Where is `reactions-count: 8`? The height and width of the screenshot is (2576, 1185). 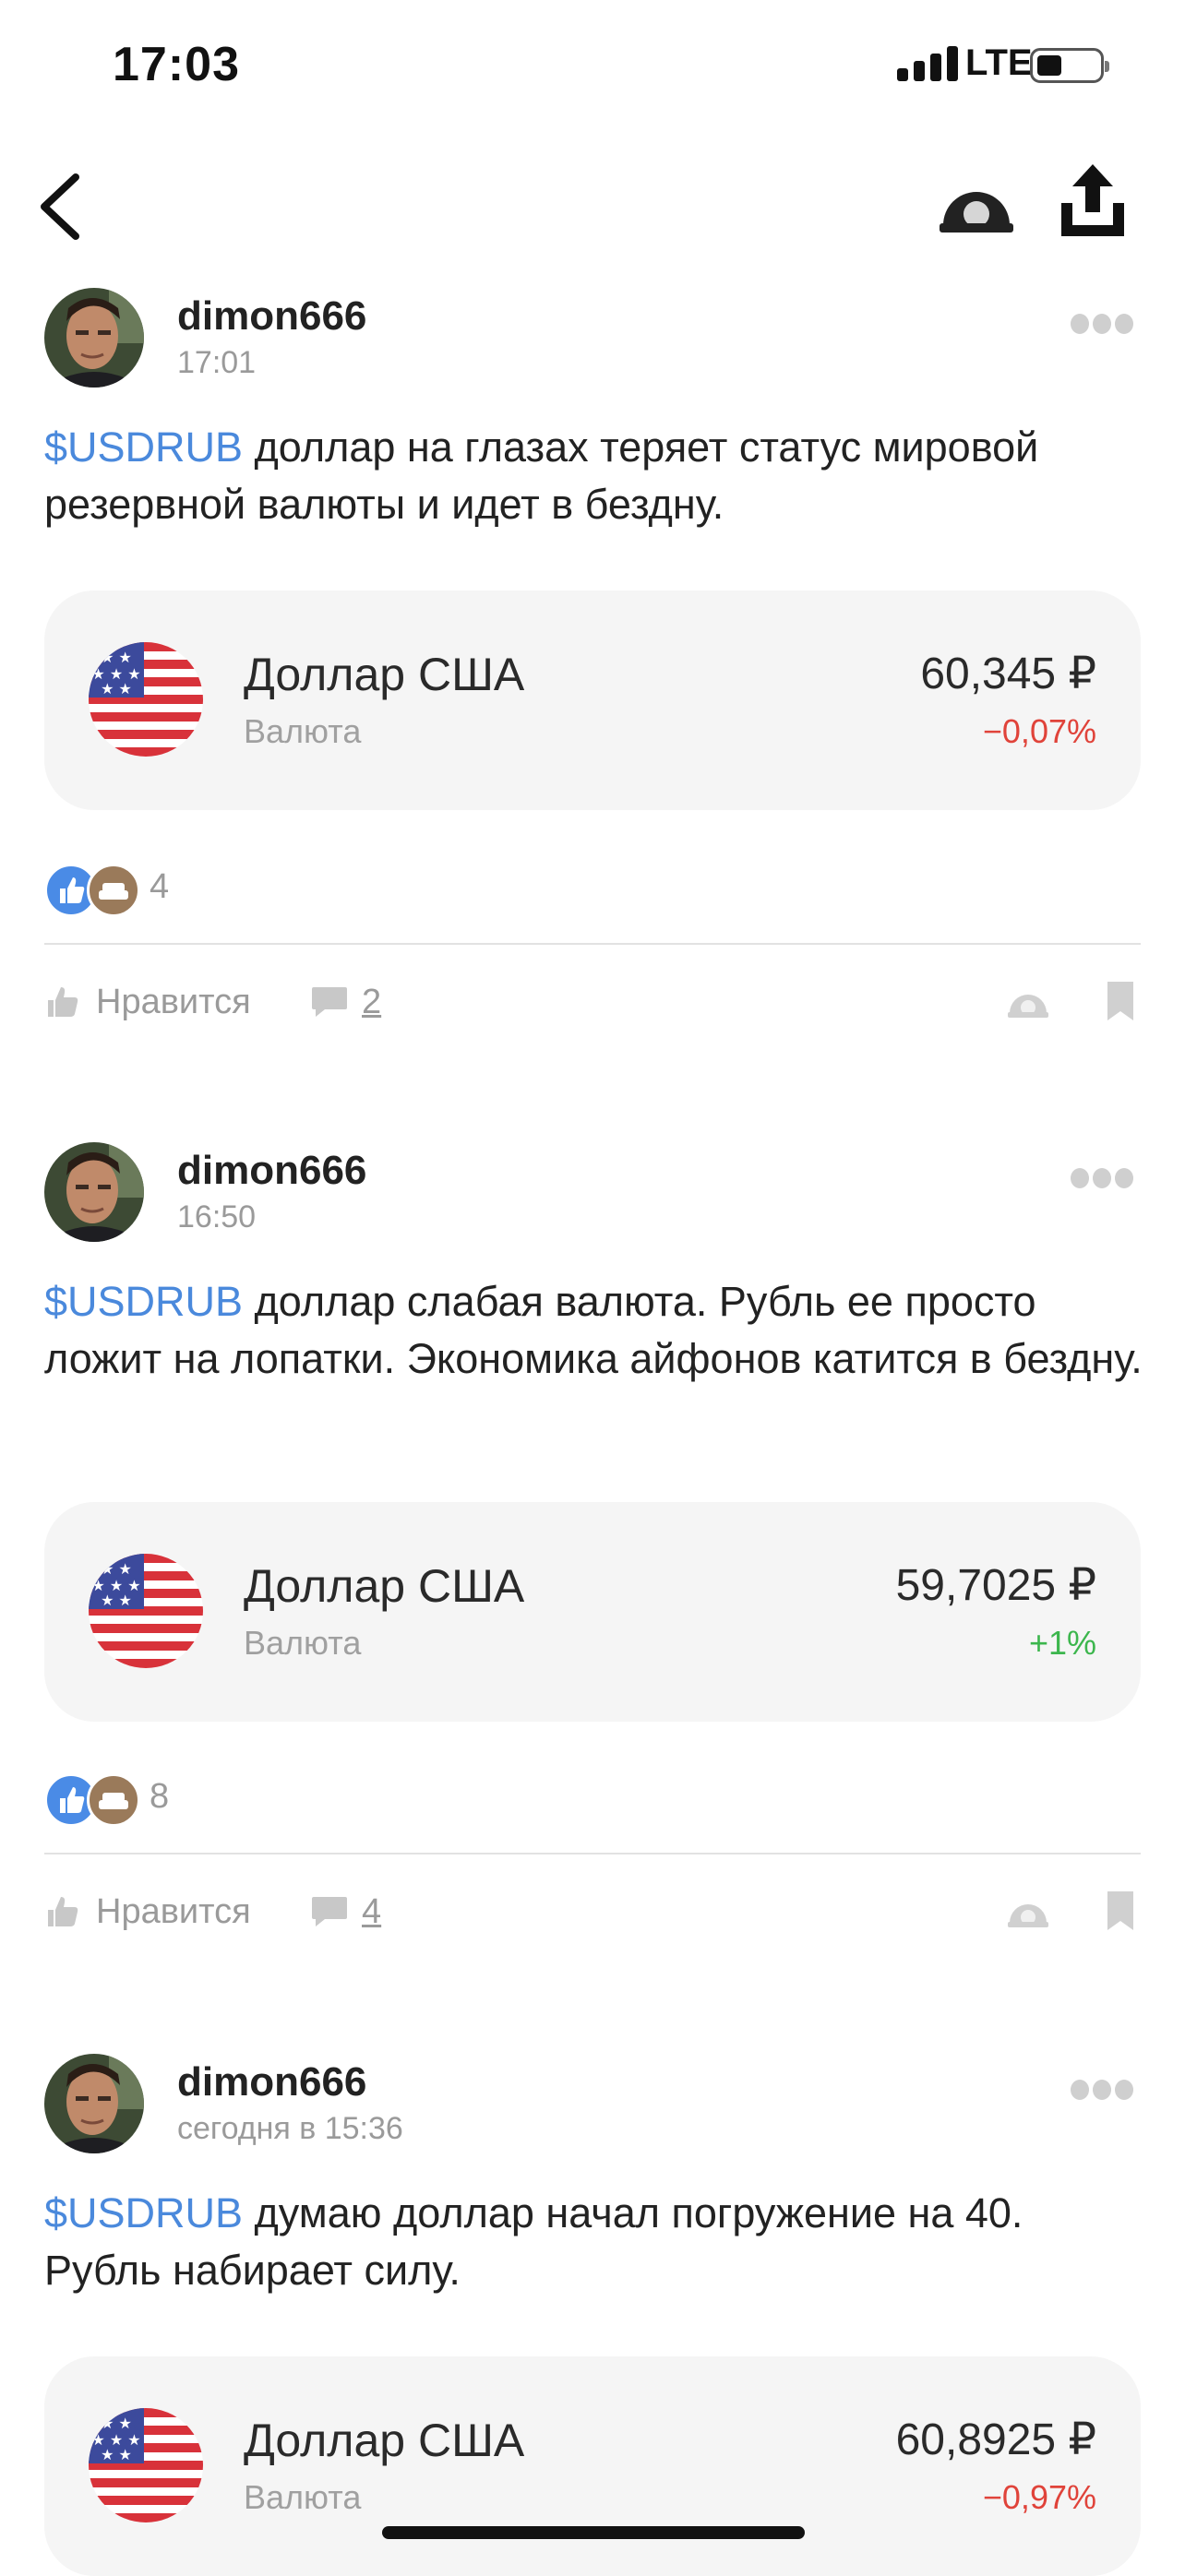
reactions-count: 8 is located at coordinates (160, 1797).